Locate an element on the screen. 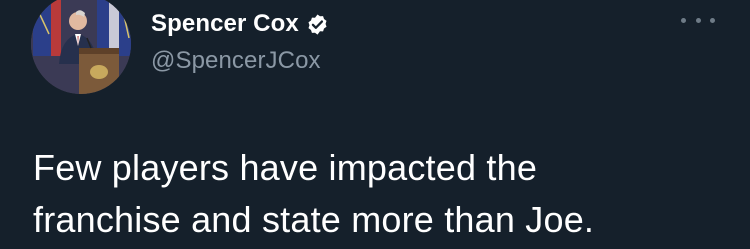 The height and width of the screenshot is (249, 750). verified-badge-icon is located at coordinates (317, 24).